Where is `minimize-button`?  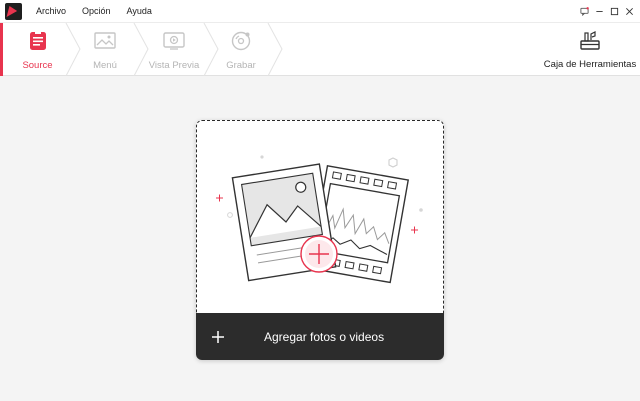 minimize-button is located at coordinates (599, 11).